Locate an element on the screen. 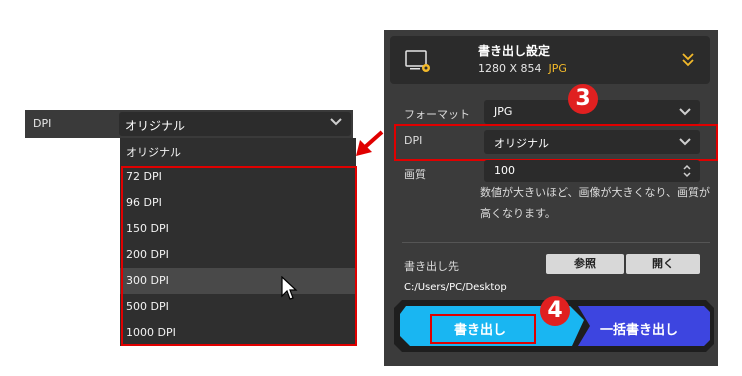 This screenshot has height=376, width=742. step-badge-4: 4 is located at coordinates (555, 311).